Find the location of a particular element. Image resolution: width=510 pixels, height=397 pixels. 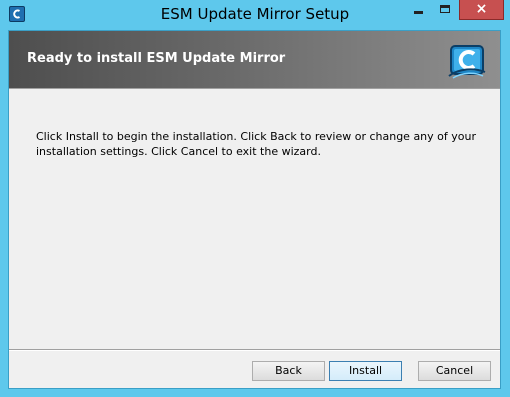

minimize-button is located at coordinates (418, 10).